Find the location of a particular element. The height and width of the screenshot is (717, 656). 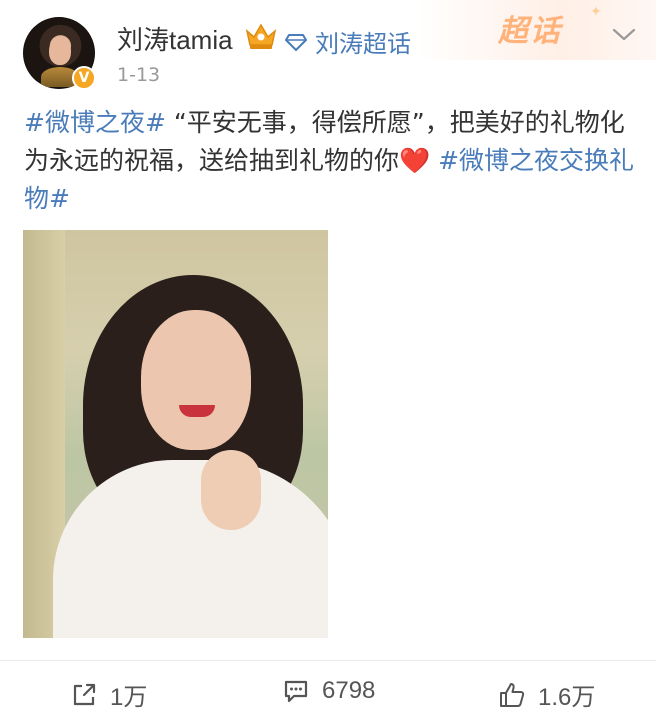

like-count: 1.6万 is located at coordinates (567, 697).